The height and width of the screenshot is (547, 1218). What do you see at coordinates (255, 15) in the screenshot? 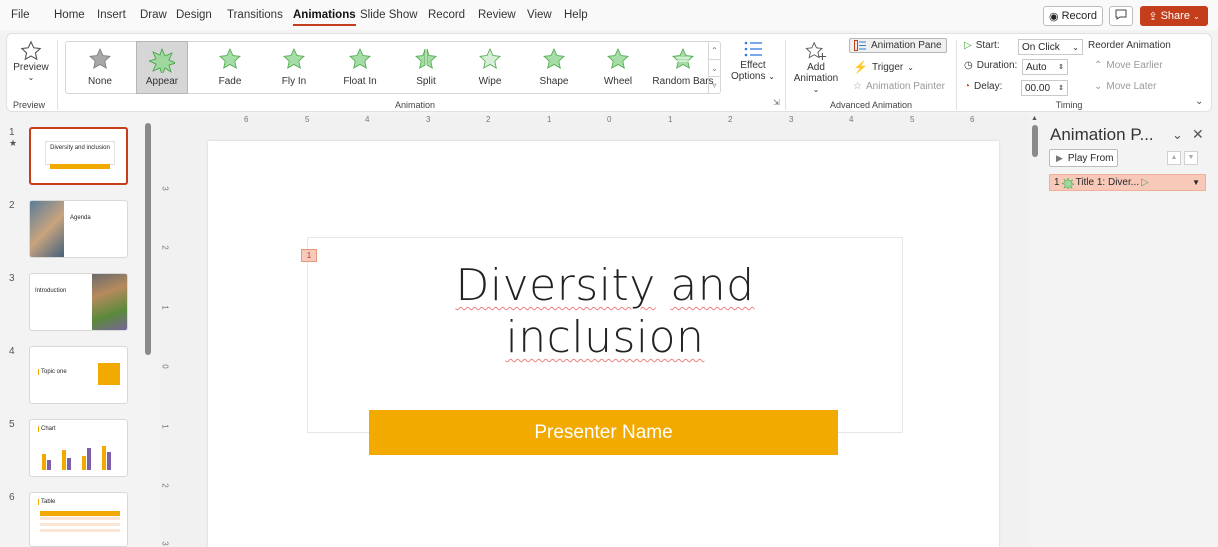
I see `menu-transitions: Transitions` at bounding box center [255, 15].